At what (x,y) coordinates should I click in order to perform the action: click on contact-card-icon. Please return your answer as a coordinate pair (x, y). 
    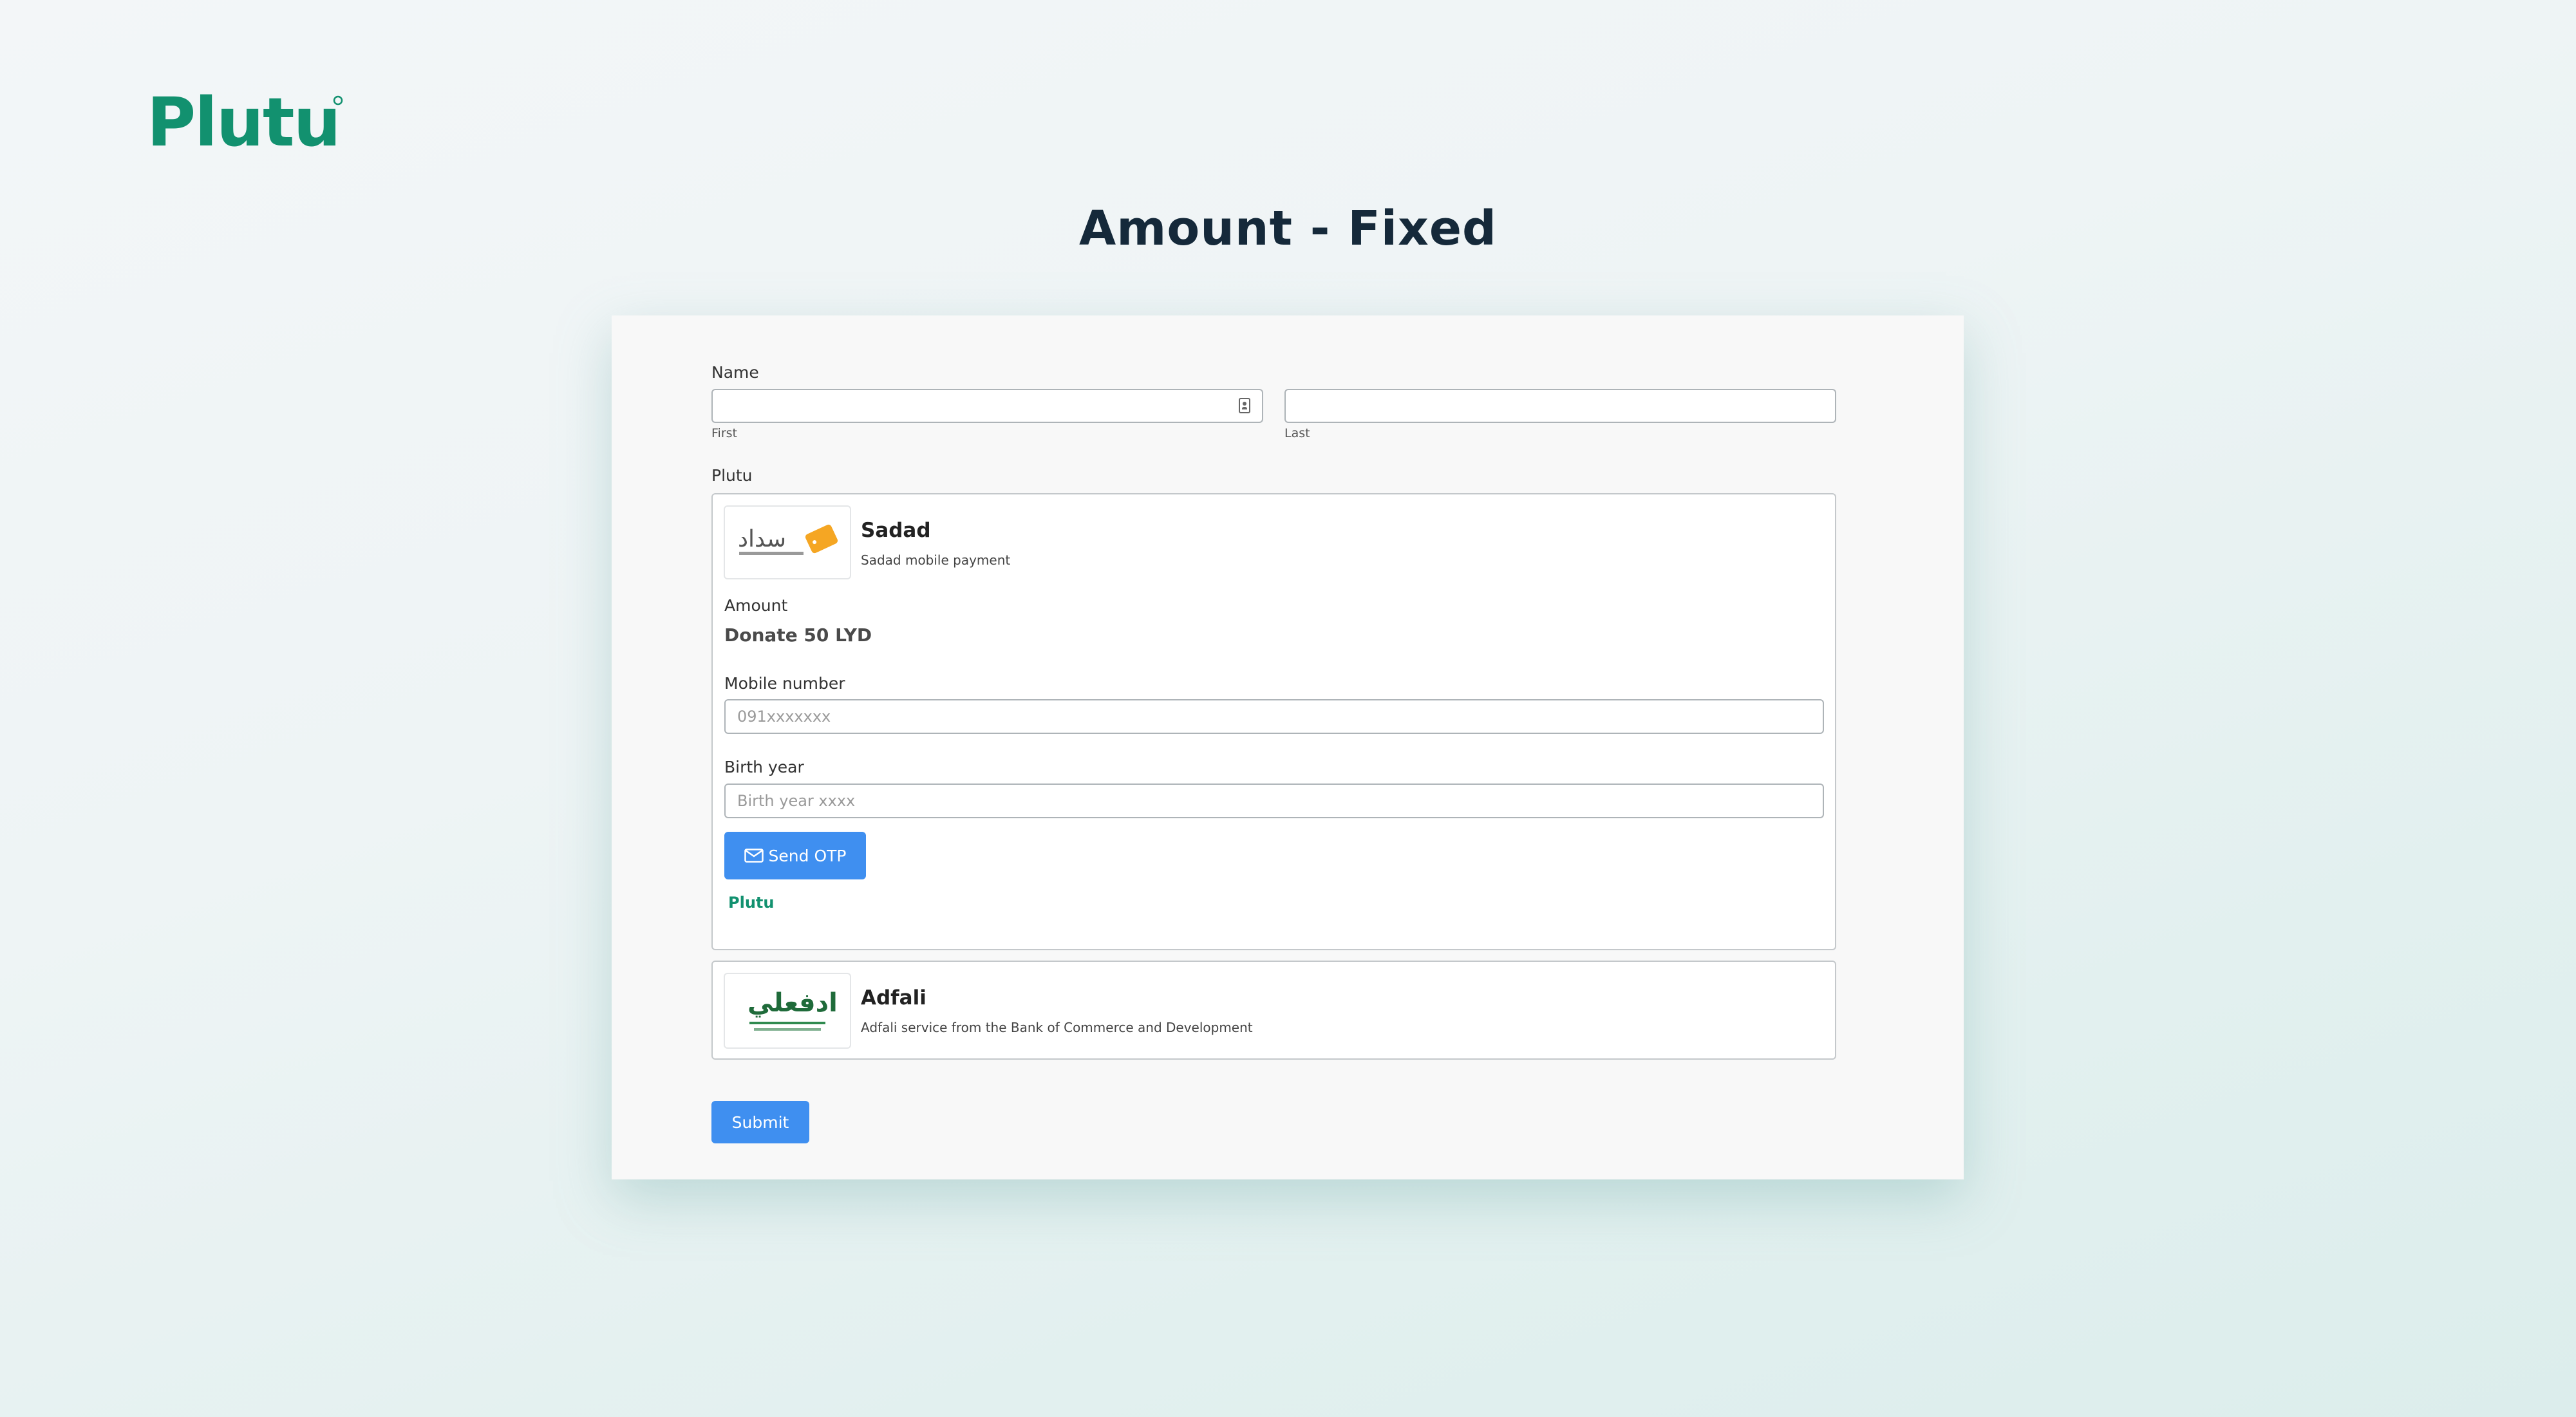
    Looking at the image, I should click on (1244, 406).